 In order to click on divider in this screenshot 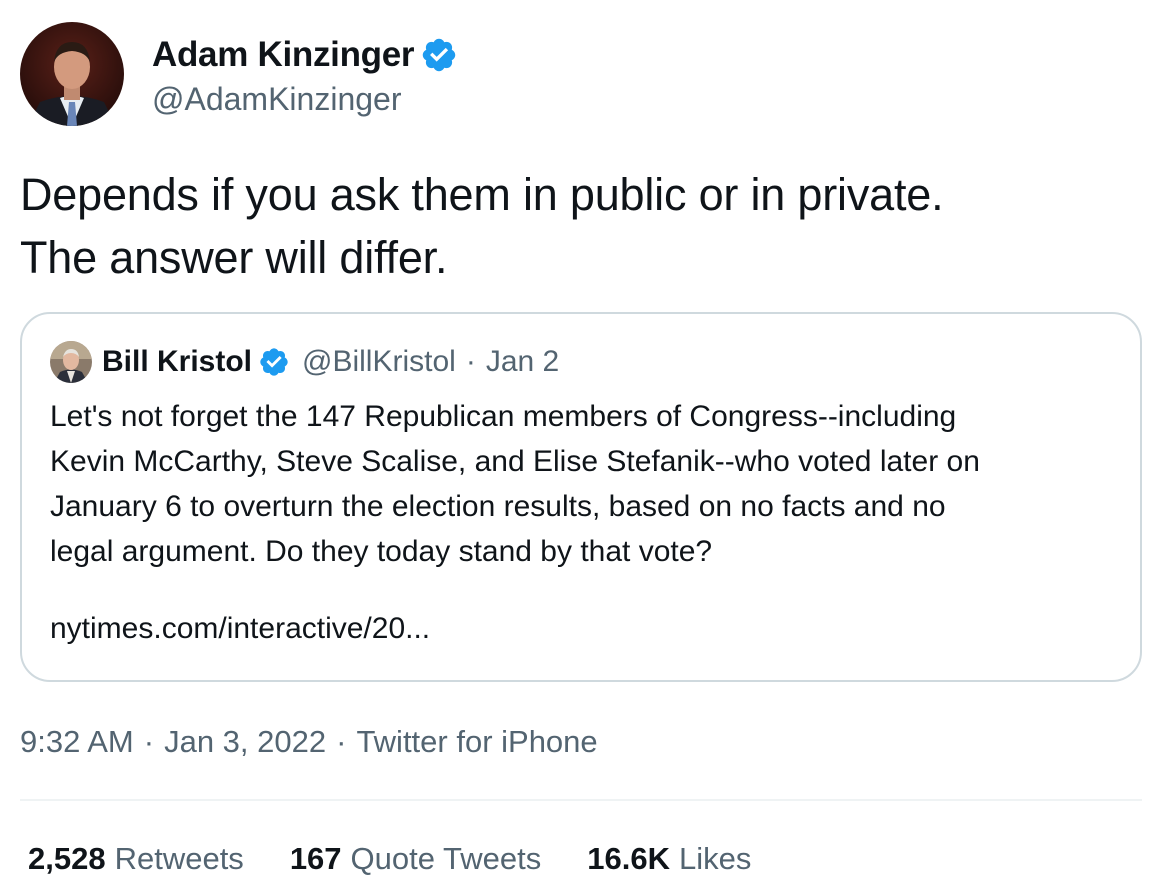, I will do `click(581, 800)`.